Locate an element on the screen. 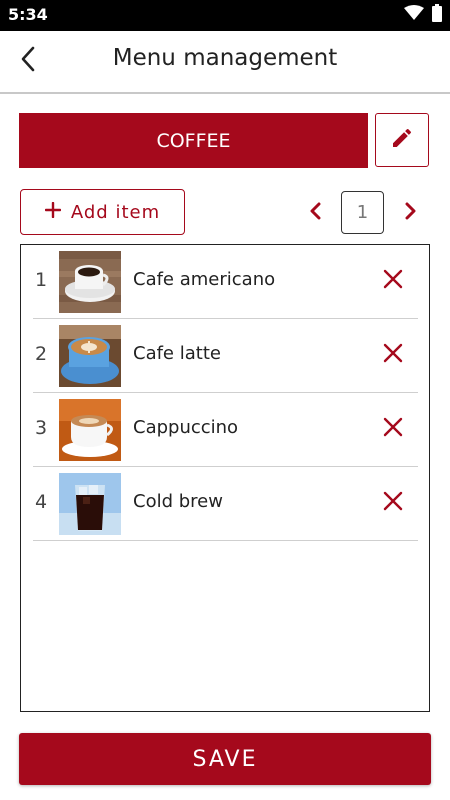 The height and width of the screenshot is (800, 450). chevron-left-icon is located at coordinates (315, 213).